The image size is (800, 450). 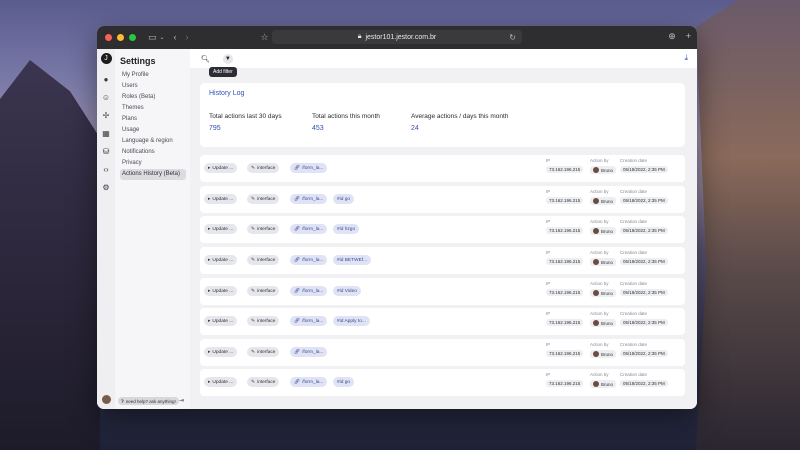 What do you see at coordinates (155, 152) in the screenshot?
I see `sidebar-item-notifications: Notifications` at bounding box center [155, 152].